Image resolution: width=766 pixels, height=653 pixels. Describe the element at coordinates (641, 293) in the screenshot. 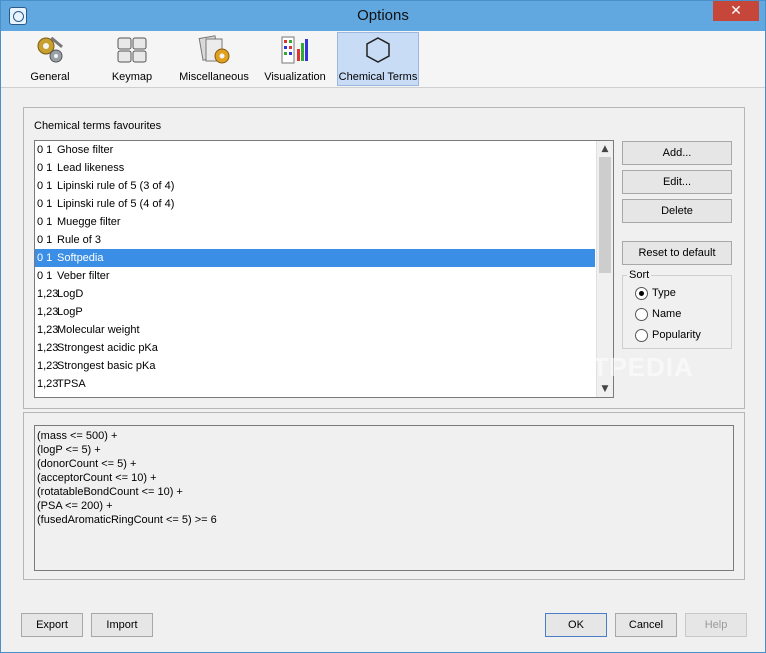

I see `radio-checked-icon` at that location.